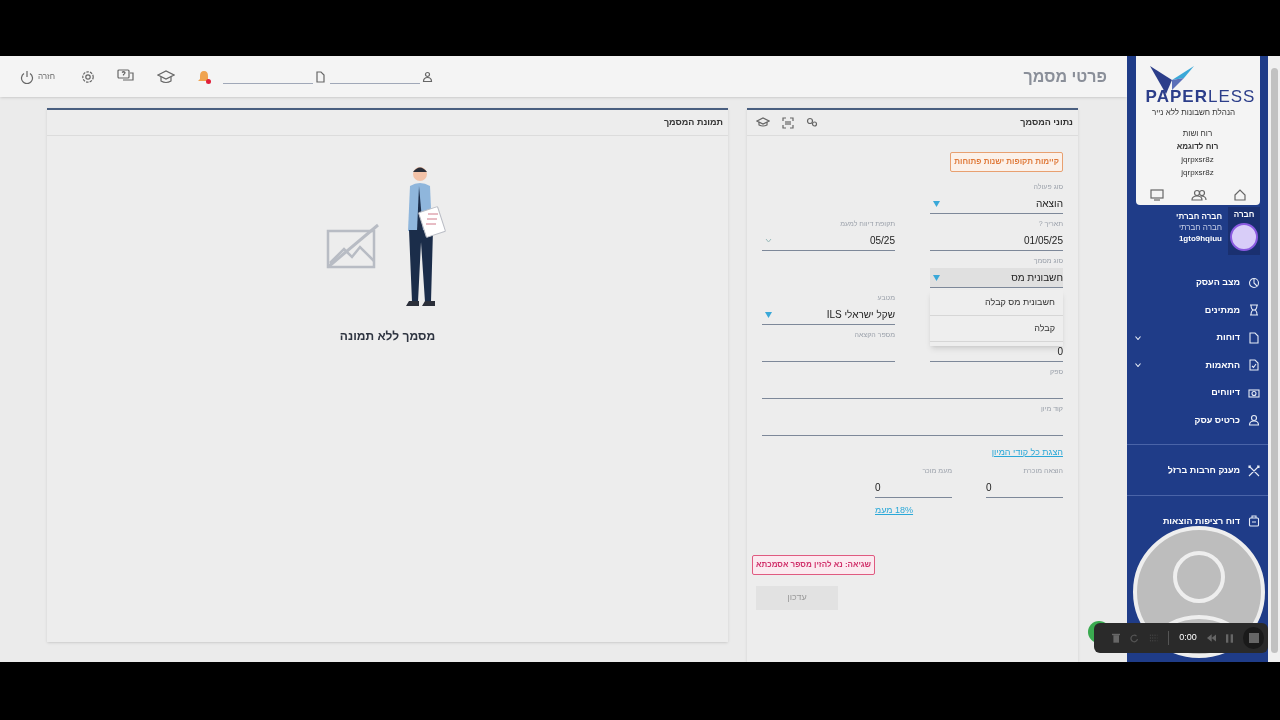  Describe the element at coordinates (1197, 283) in the screenshot. I see `sidebar-item: מצב העסק` at that location.